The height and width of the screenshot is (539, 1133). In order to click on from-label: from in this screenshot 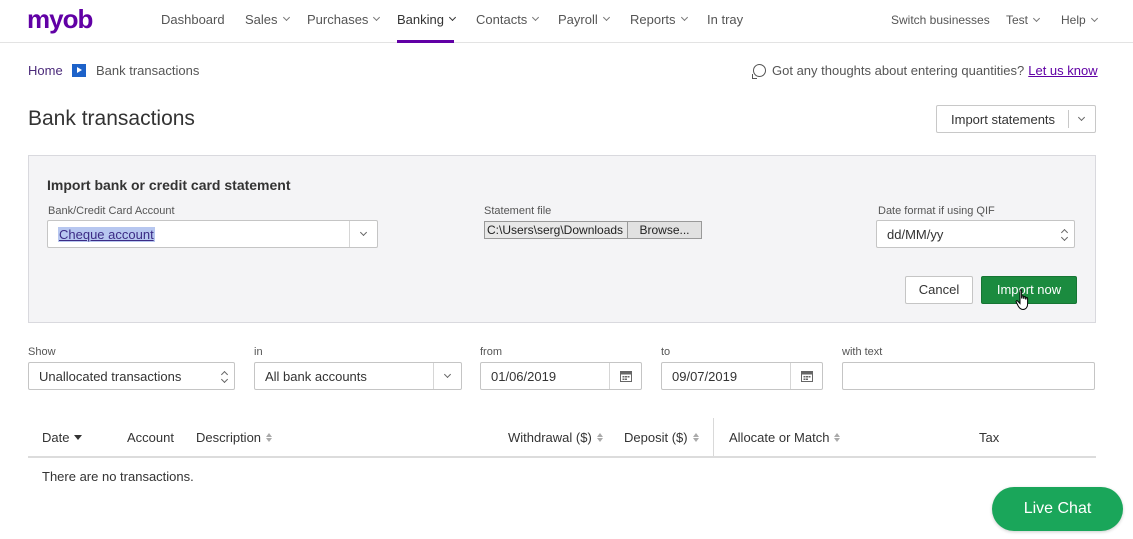, I will do `click(491, 352)`.